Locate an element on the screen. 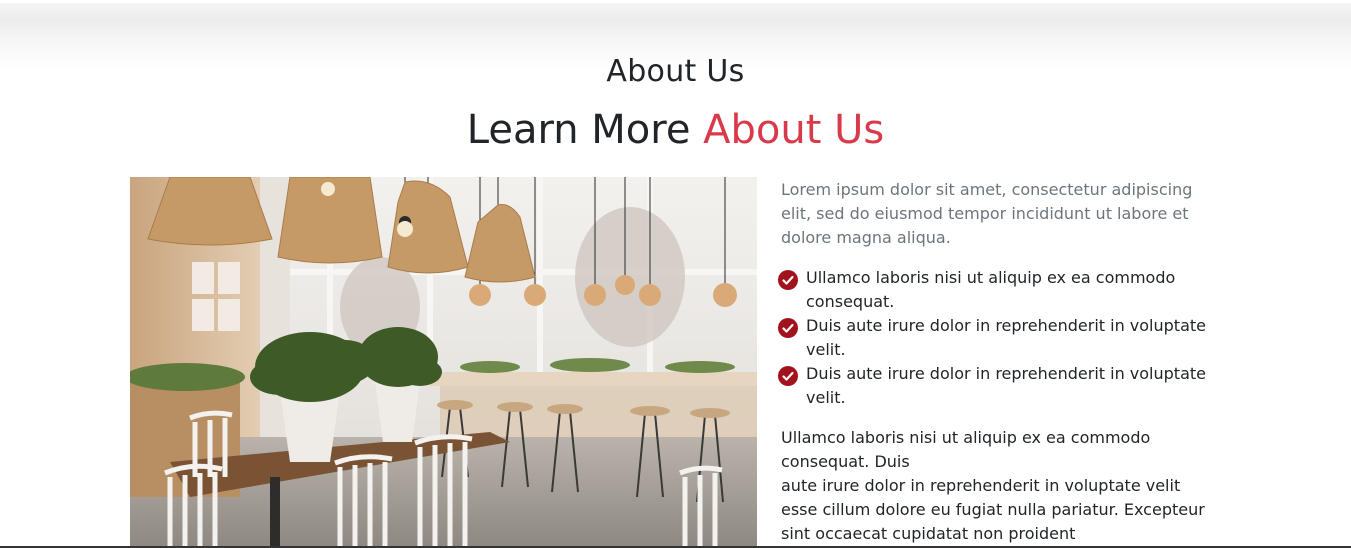 This screenshot has height=548, width=1351. header-edge is located at coordinates (675, 1).